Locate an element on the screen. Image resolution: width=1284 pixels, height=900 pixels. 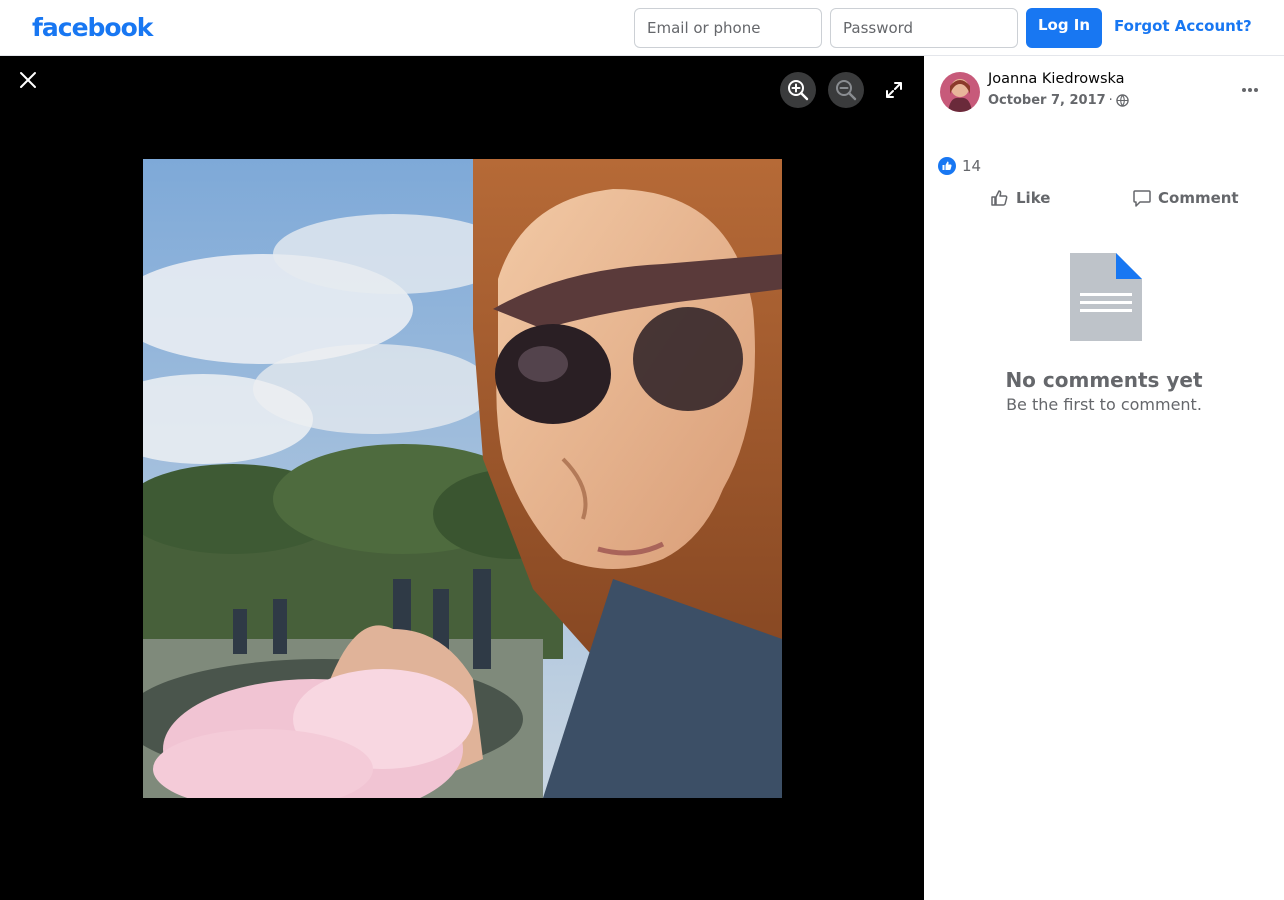
close-icon is located at coordinates (28, 80).